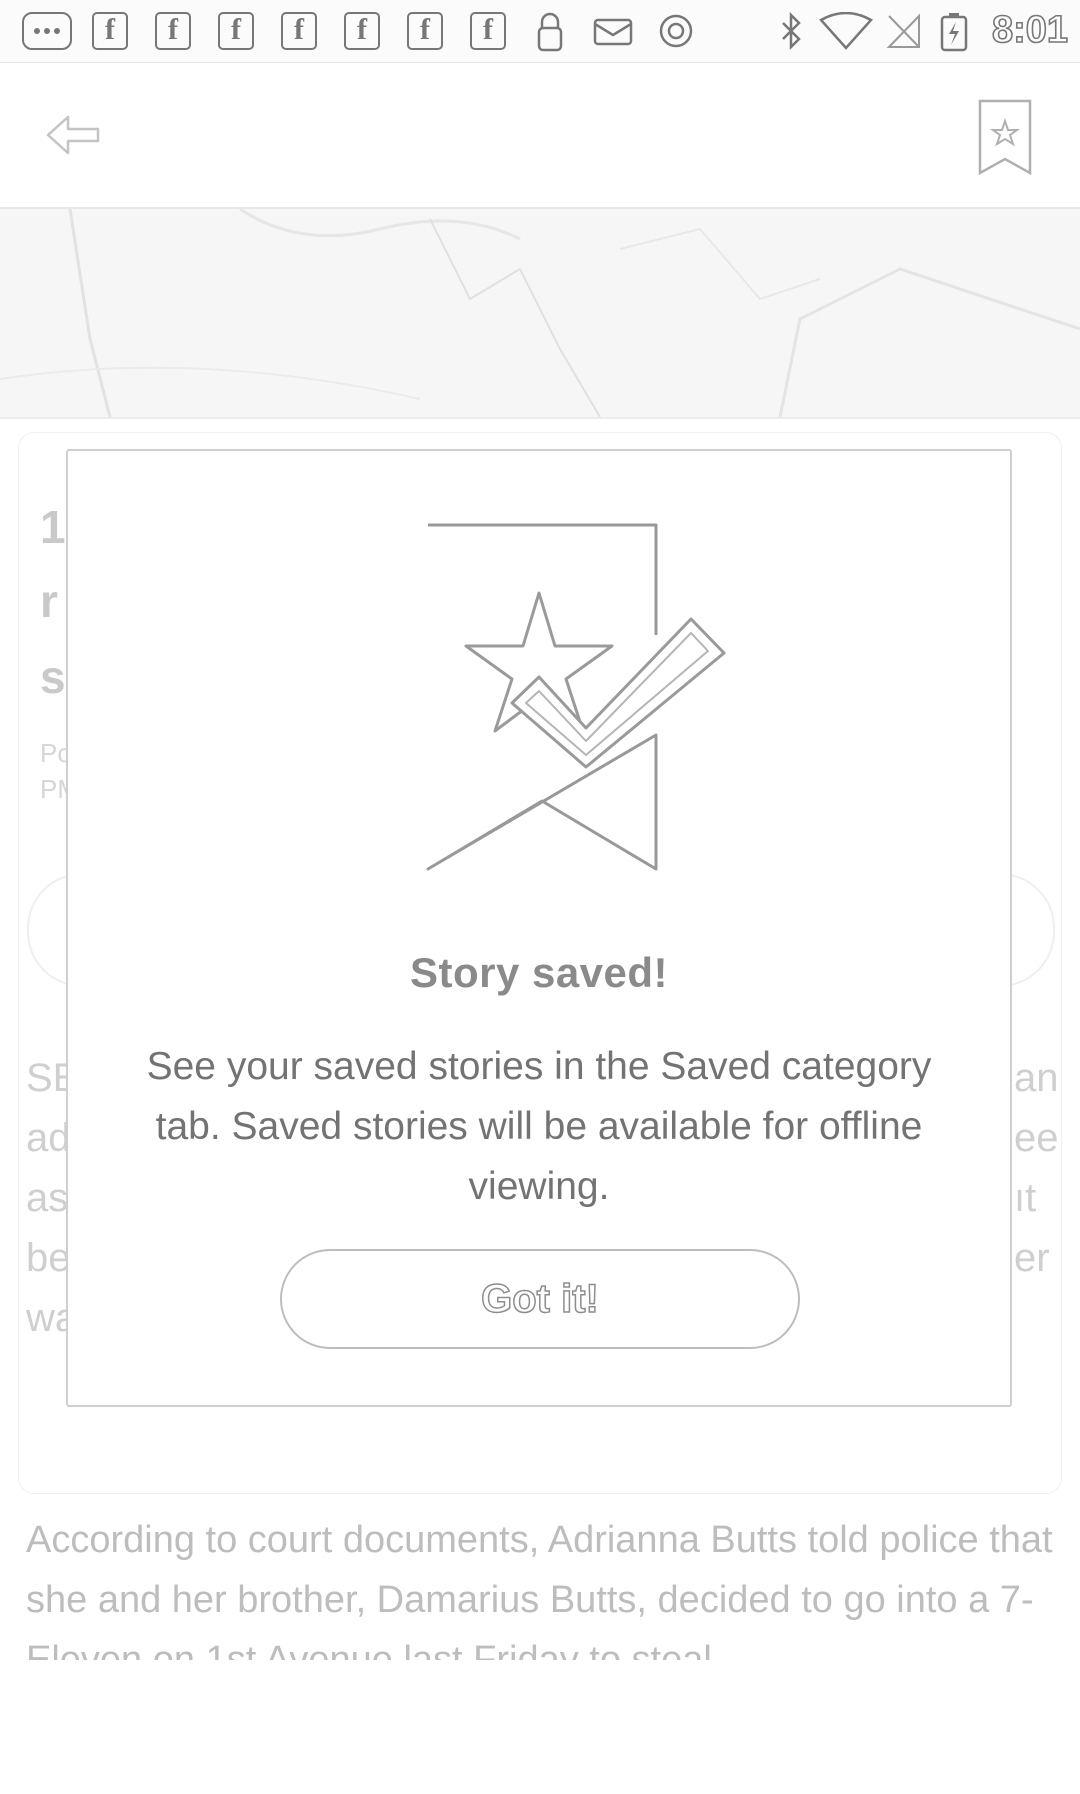 The height and width of the screenshot is (1794, 1080). I want to click on battery-charging-icon, so click(954, 32).